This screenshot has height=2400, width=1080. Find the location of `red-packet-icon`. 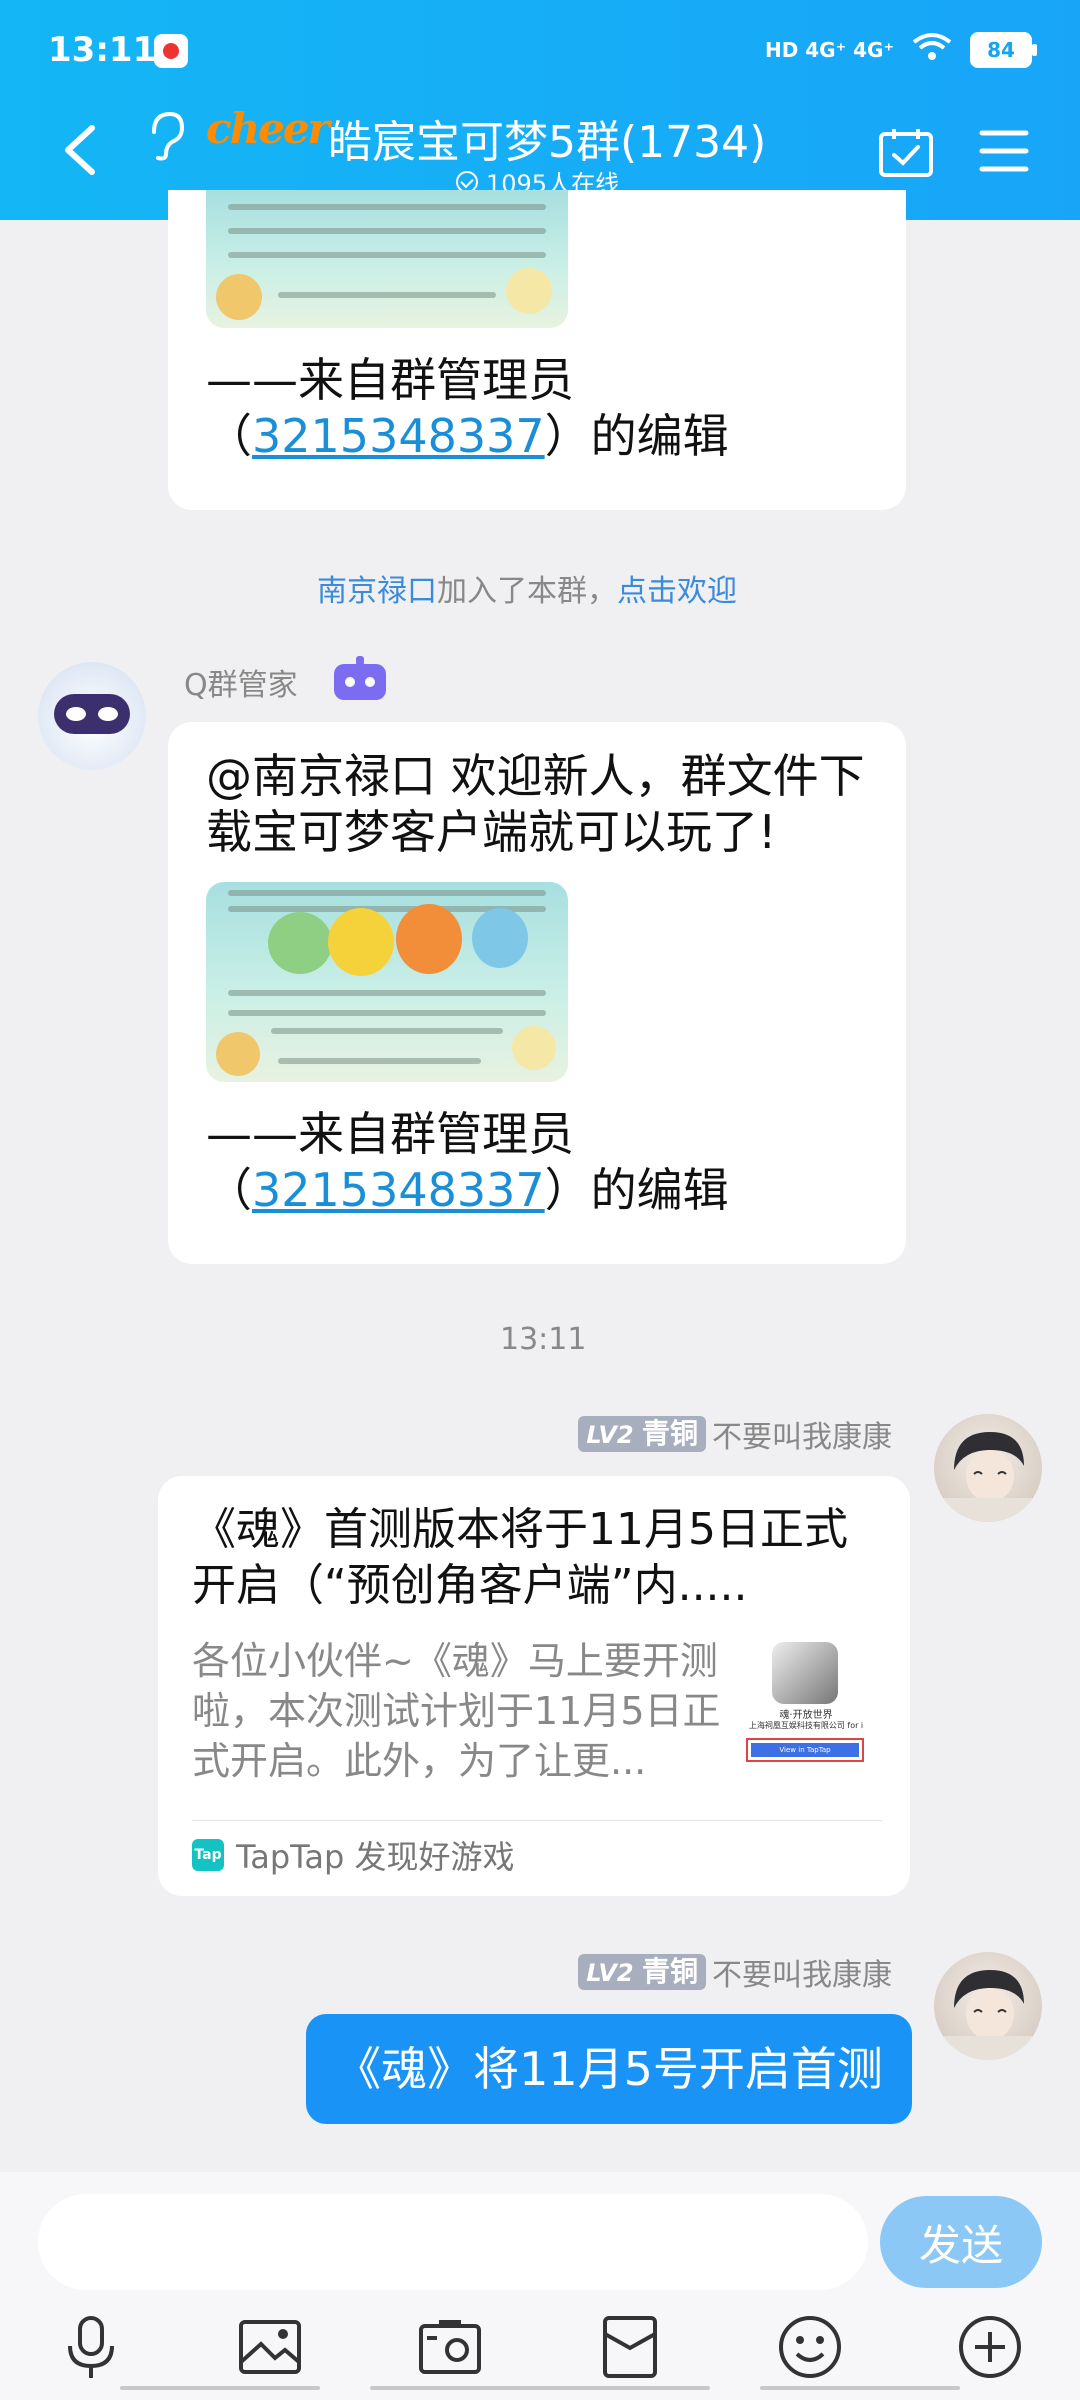

red-packet-icon is located at coordinates (630, 2347).